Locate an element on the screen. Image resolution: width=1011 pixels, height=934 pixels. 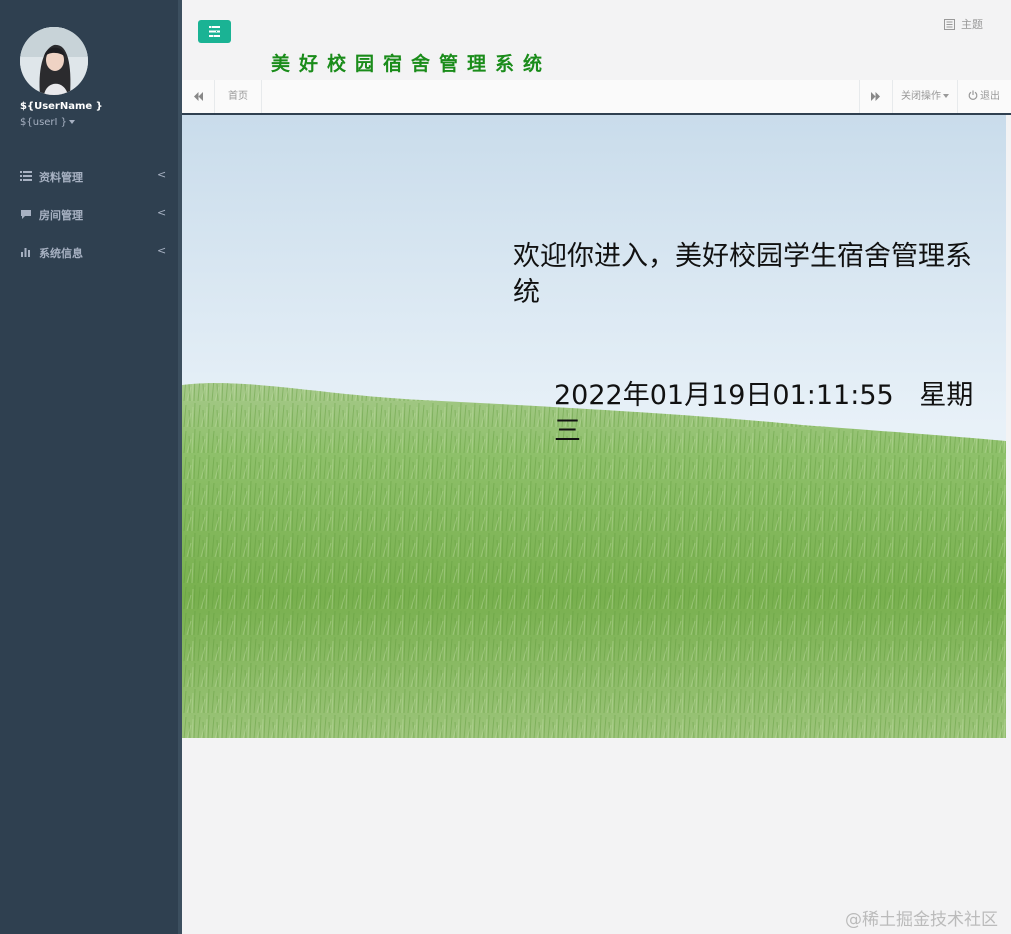
menu-toggle-icon is located at coordinates (214, 31).